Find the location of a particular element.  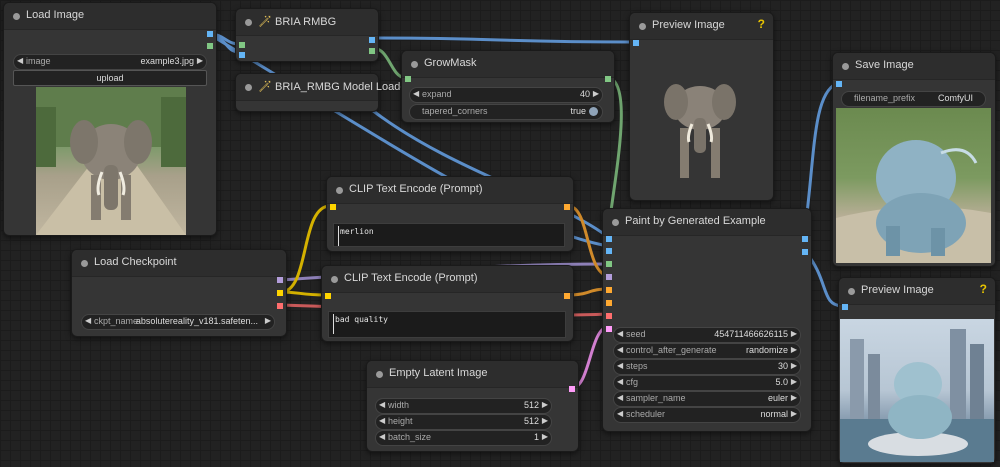

expand-widget: ◀ expand 40 ▶ is located at coordinates (506, 95).